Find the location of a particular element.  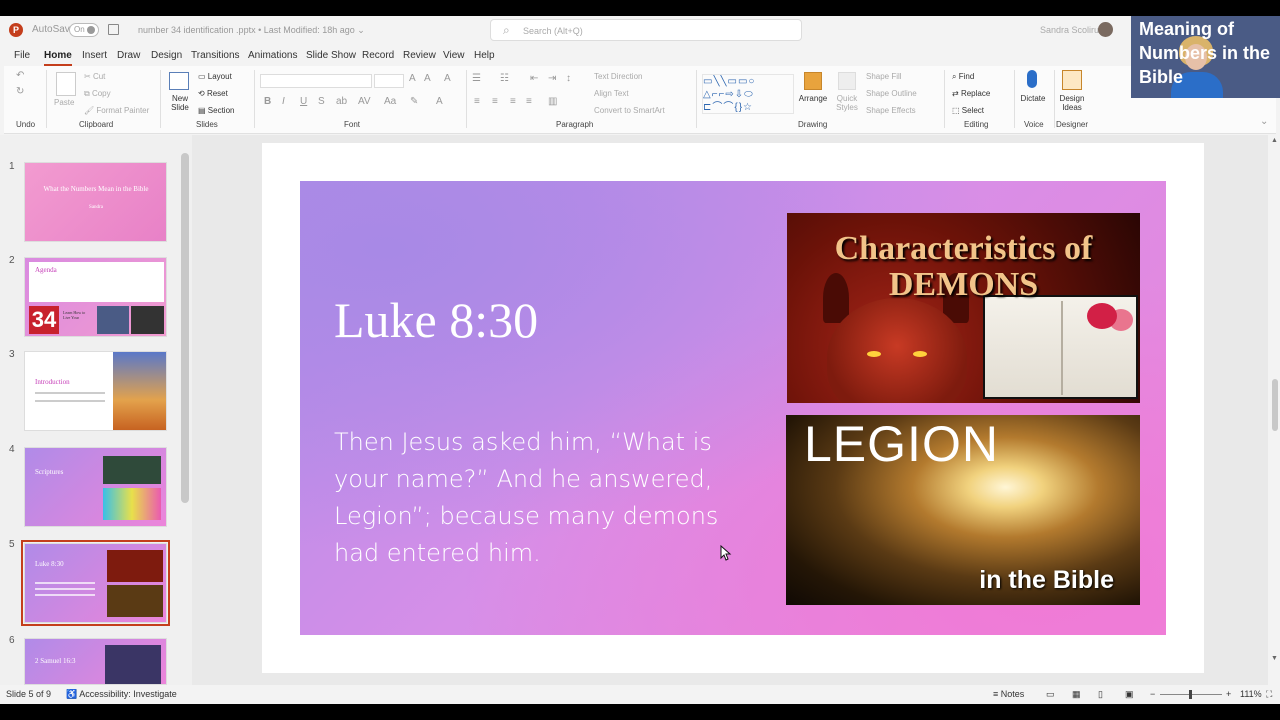

fit-to-window-icon: ⛶ is located at coordinates (1269, 694).